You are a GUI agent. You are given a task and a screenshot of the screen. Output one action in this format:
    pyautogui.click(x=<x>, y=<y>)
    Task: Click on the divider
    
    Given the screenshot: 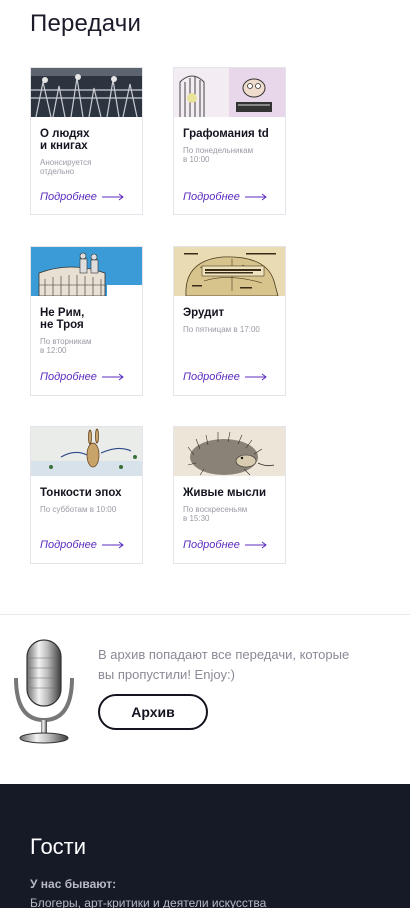 What is the action you would take?
    pyautogui.click(x=205, y=614)
    